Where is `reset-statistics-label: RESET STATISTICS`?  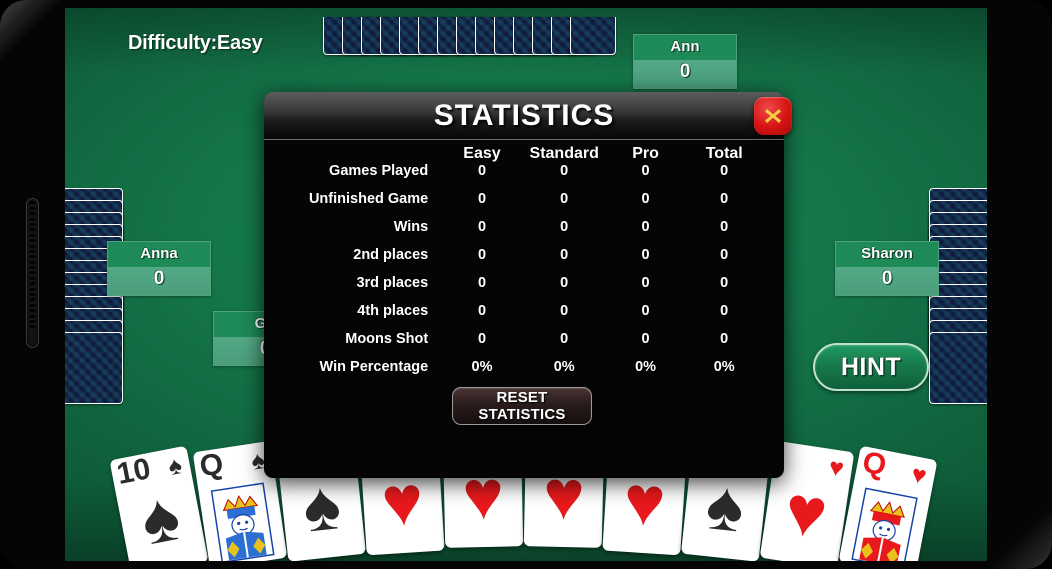 reset-statistics-label: RESET STATISTICS is located at coordinates (522, 406).